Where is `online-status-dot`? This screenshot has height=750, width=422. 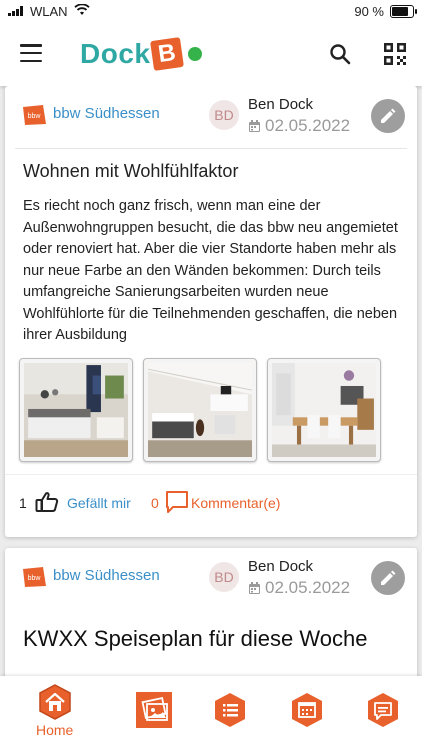 online-status-dot is located at coordinates (195, 54).